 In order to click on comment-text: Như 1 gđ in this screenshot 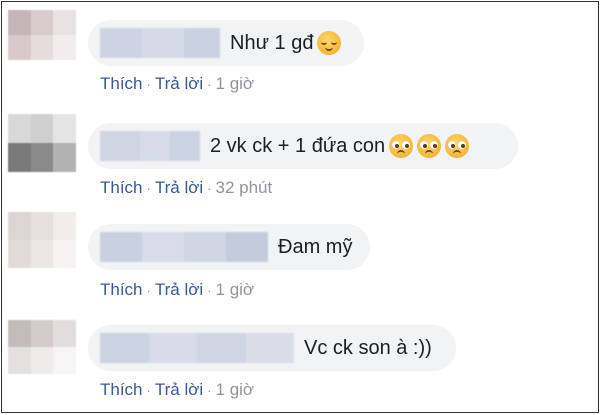, I will do `click(272, 42)`.